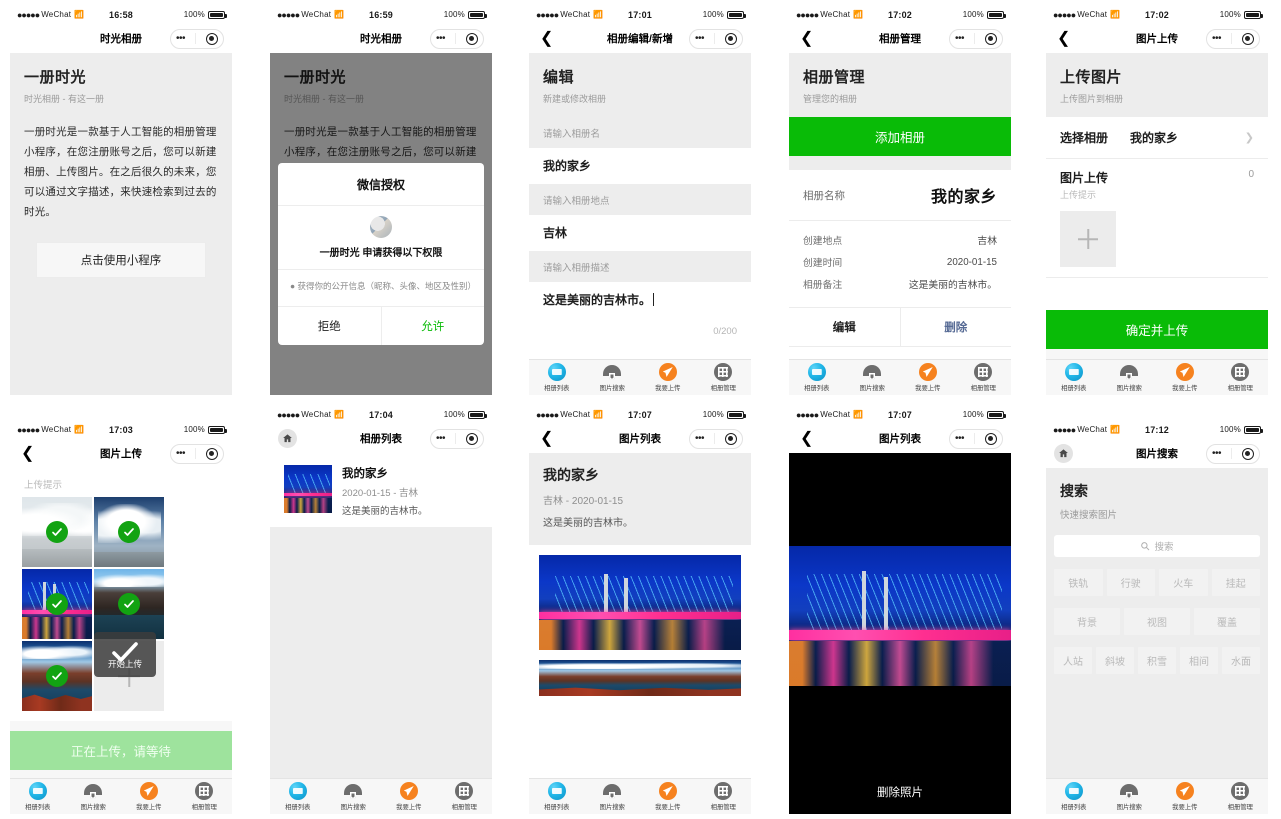 The height and width of the screenshot is (819, 1281). Describe the element at coordinates (900, 792) in the screenshot. I see `delete-photo-button: 删除照片` at that location.